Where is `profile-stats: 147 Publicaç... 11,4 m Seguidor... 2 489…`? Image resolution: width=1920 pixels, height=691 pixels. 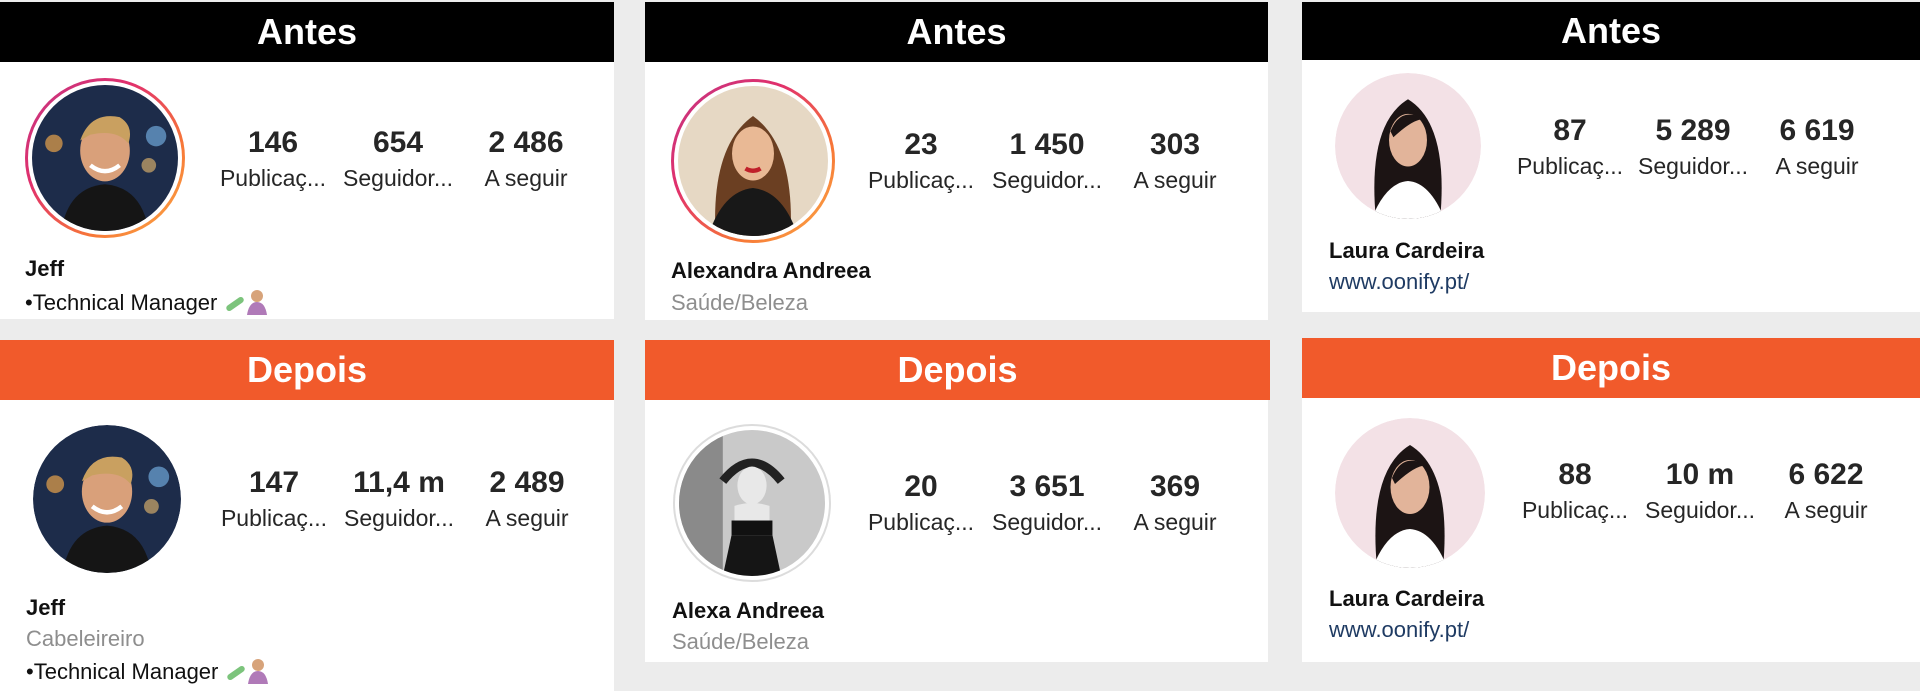
profile-stats: 147 Publicaç... 11,4 m Seguidor... 2 489… is located at coordinates (402, 499).